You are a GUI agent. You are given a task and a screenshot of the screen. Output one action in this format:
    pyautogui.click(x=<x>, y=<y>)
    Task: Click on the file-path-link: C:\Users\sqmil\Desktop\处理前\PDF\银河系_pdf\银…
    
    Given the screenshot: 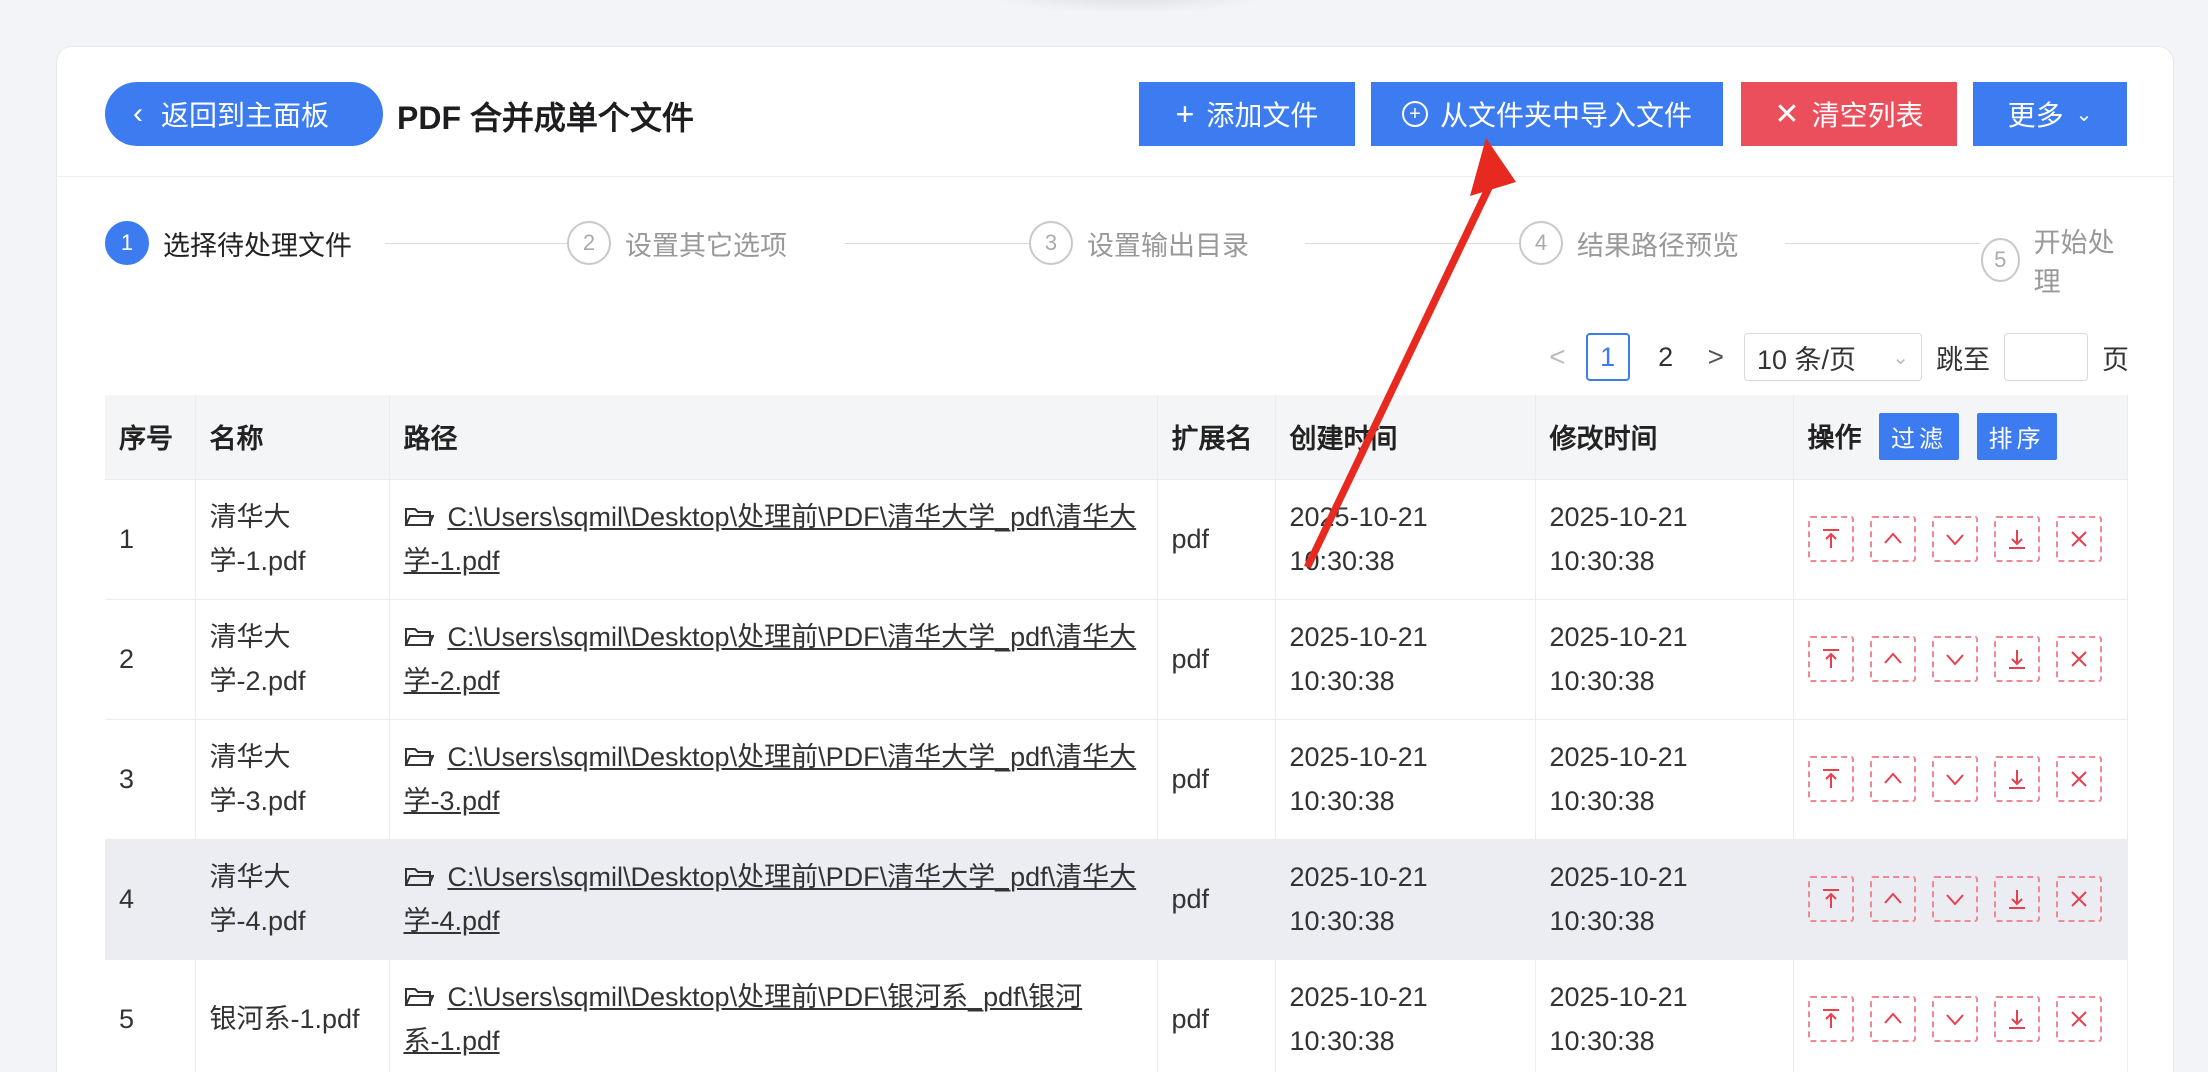 What is the action you would take?
    pyautogui.click(x=743, y=1019)
    